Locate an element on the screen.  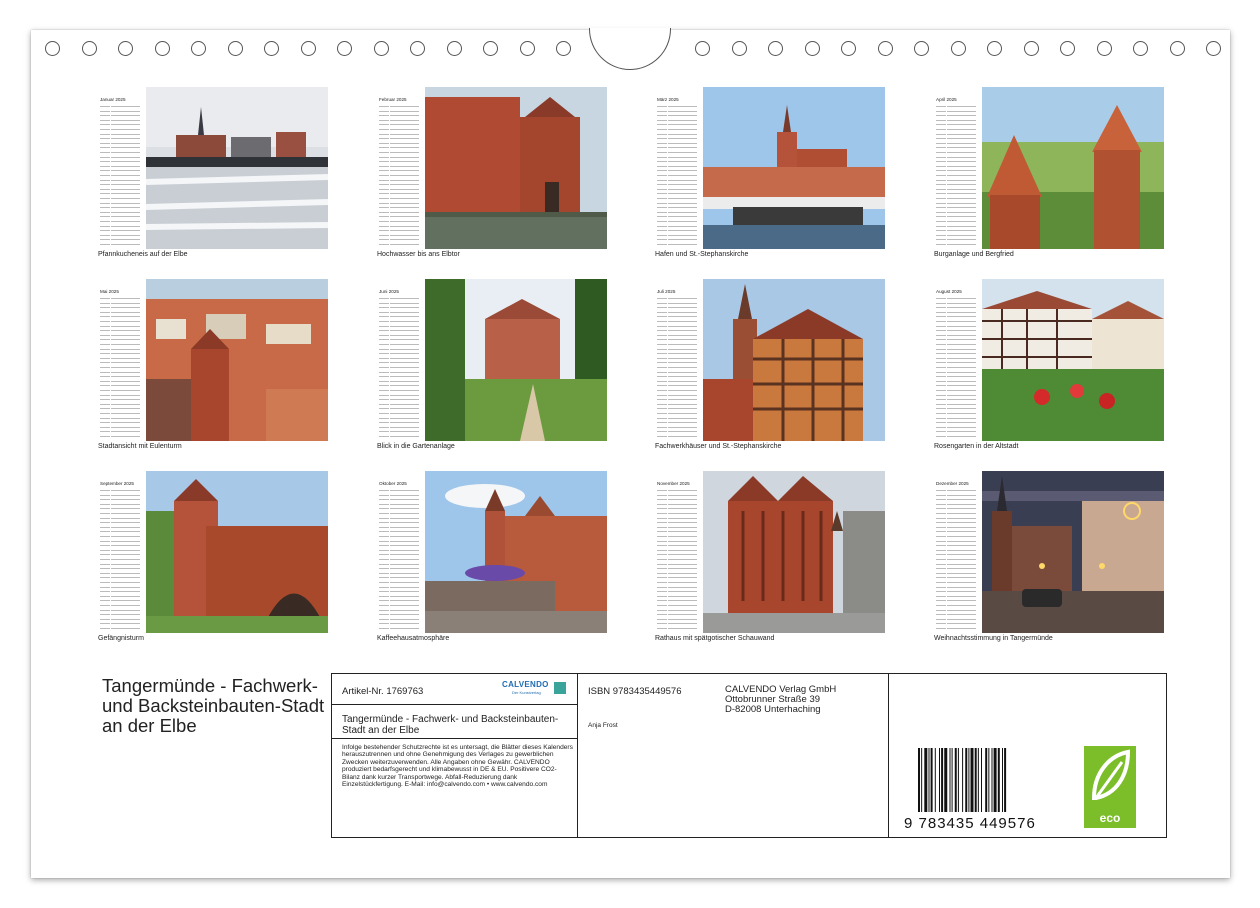
binding-ring is located at coordinates (198, 48).